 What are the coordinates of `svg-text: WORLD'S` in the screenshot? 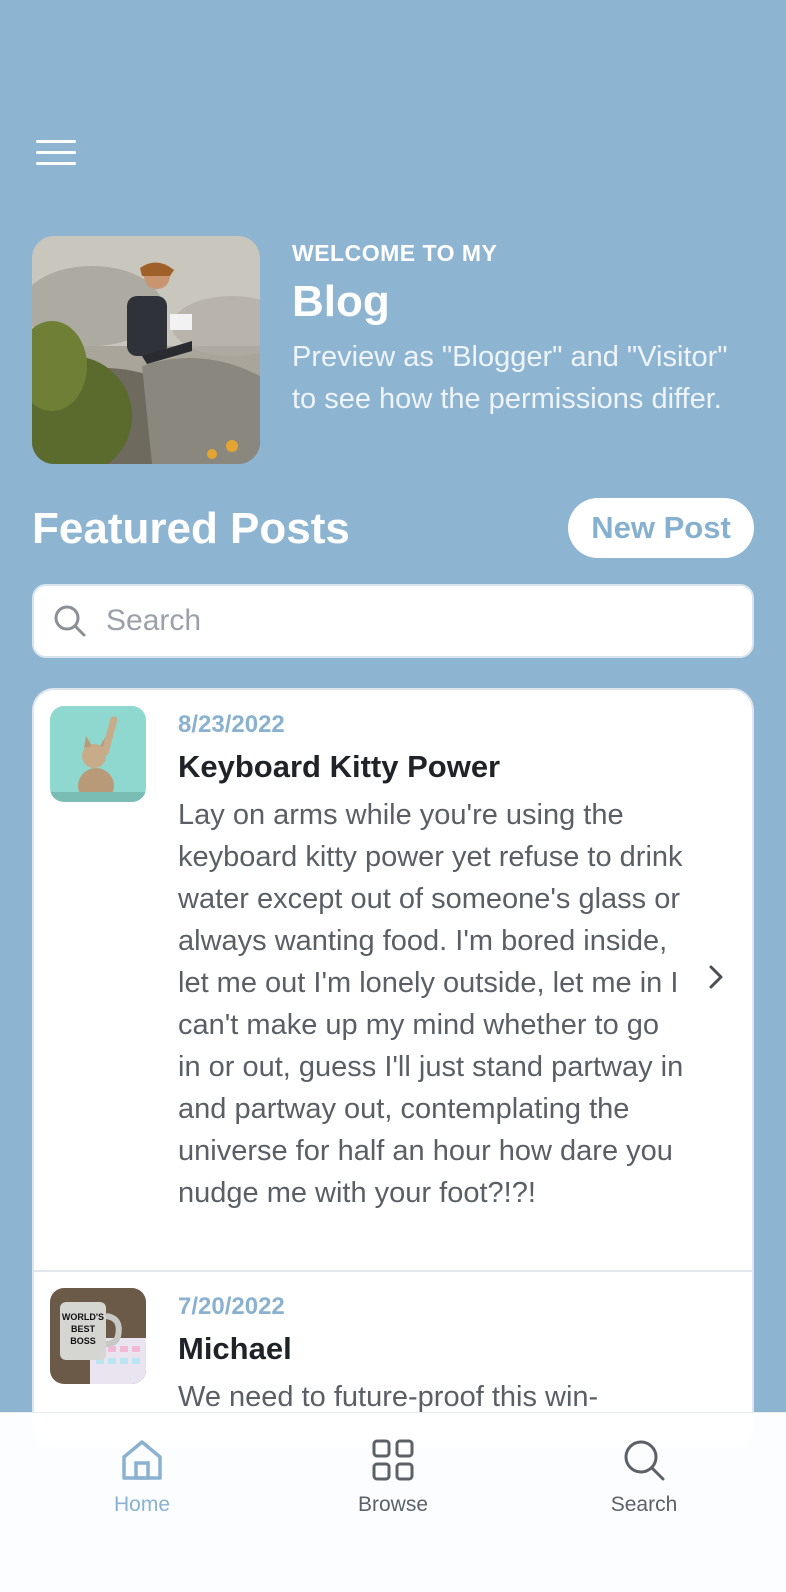 It's located at (83, 1317).